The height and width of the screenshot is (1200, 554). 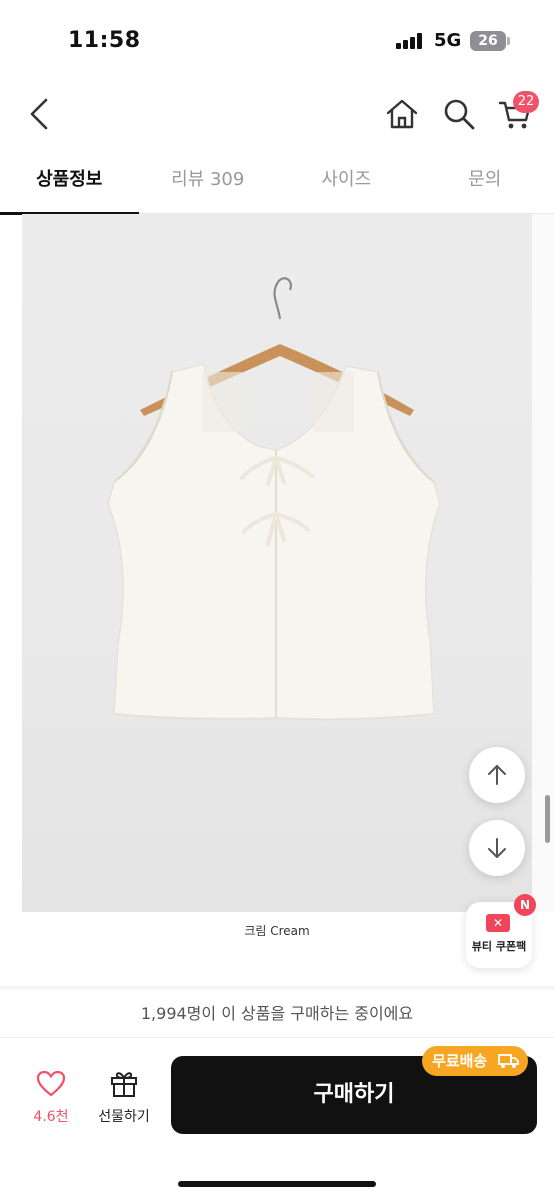 What do you see at coordinates (526, 102) in the screenshot?
I see `cart-count-badge: 22` at bounding box center [526, 102].